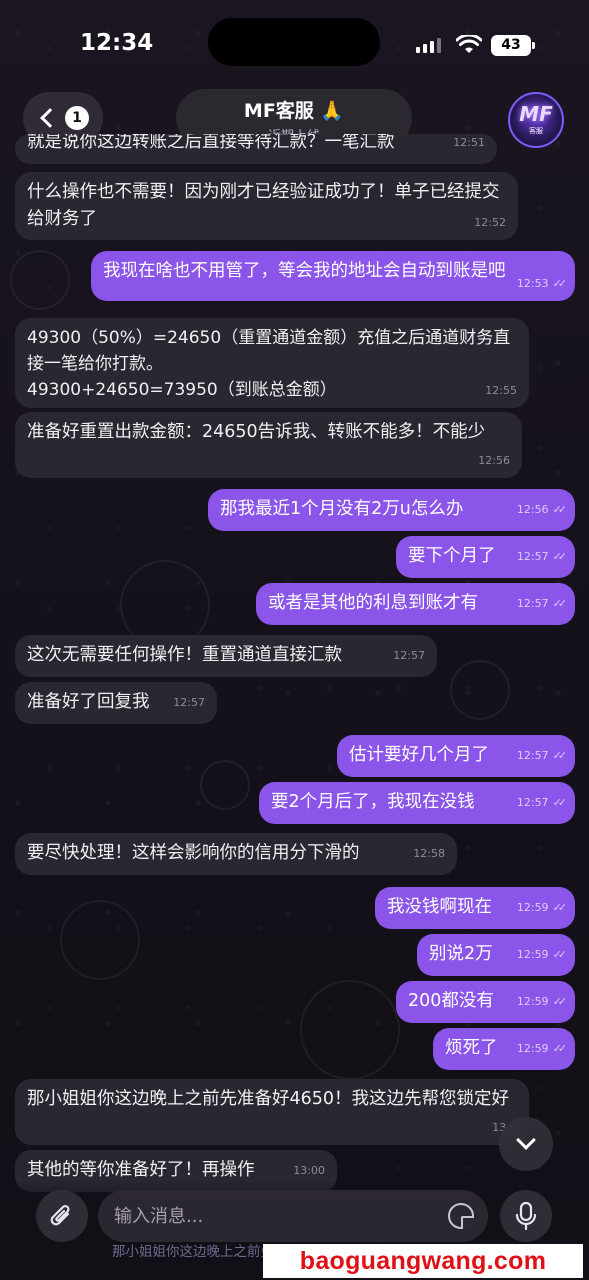 The image size is (589, 1280). I want to click on unread-badge: 1, so click(77, 118).